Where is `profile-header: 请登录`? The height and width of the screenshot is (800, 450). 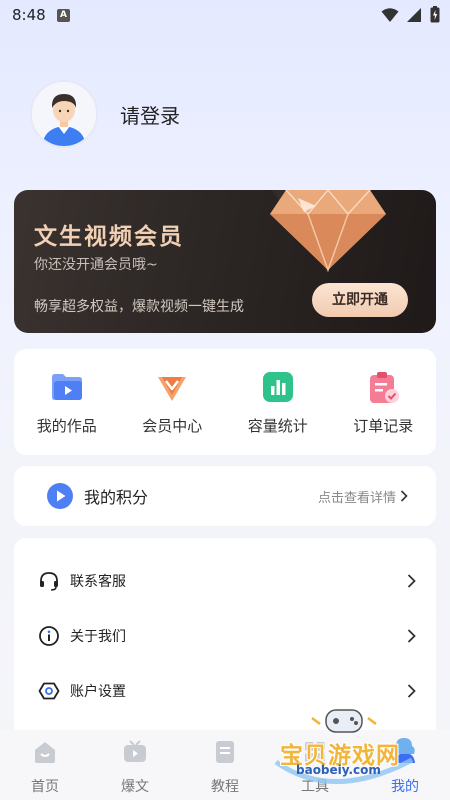
profile-header: 请登录 is located at coordinates (105, 114).